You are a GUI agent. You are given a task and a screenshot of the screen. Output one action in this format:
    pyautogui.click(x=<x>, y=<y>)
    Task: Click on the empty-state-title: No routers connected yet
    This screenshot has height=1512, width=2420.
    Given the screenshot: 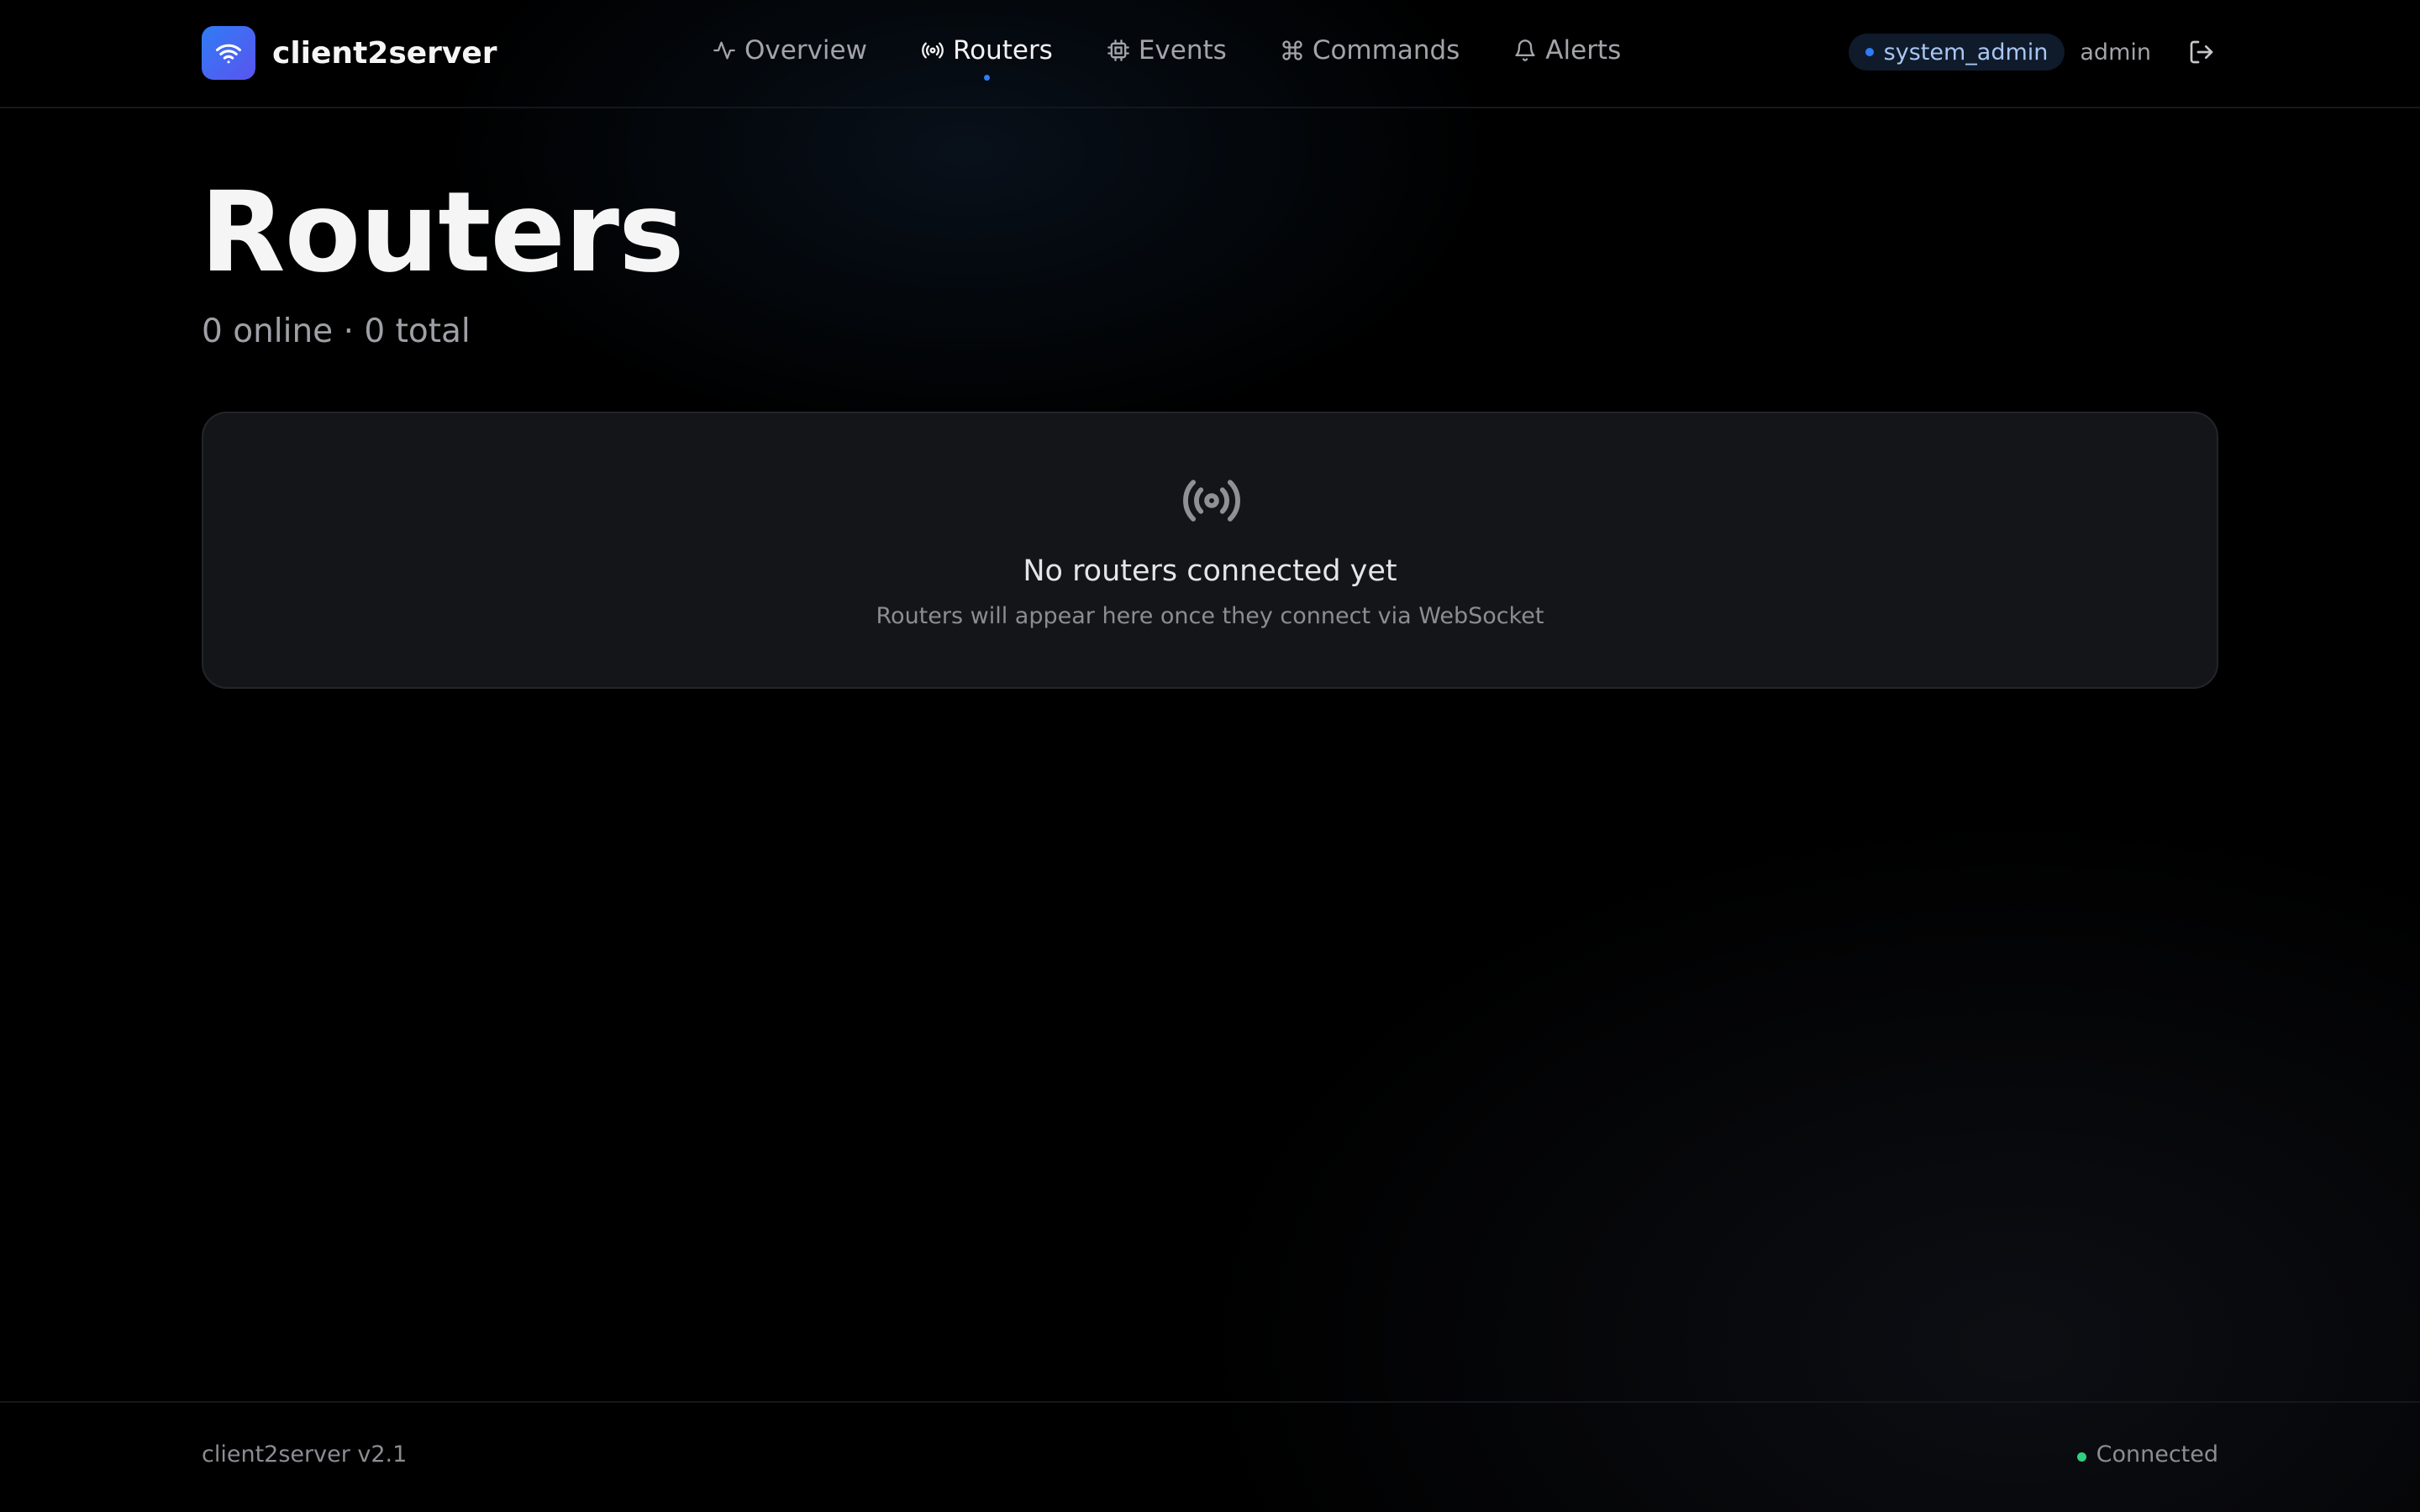 What is the action you would take?
    pyautogui.click(x=1210, y=571)
    